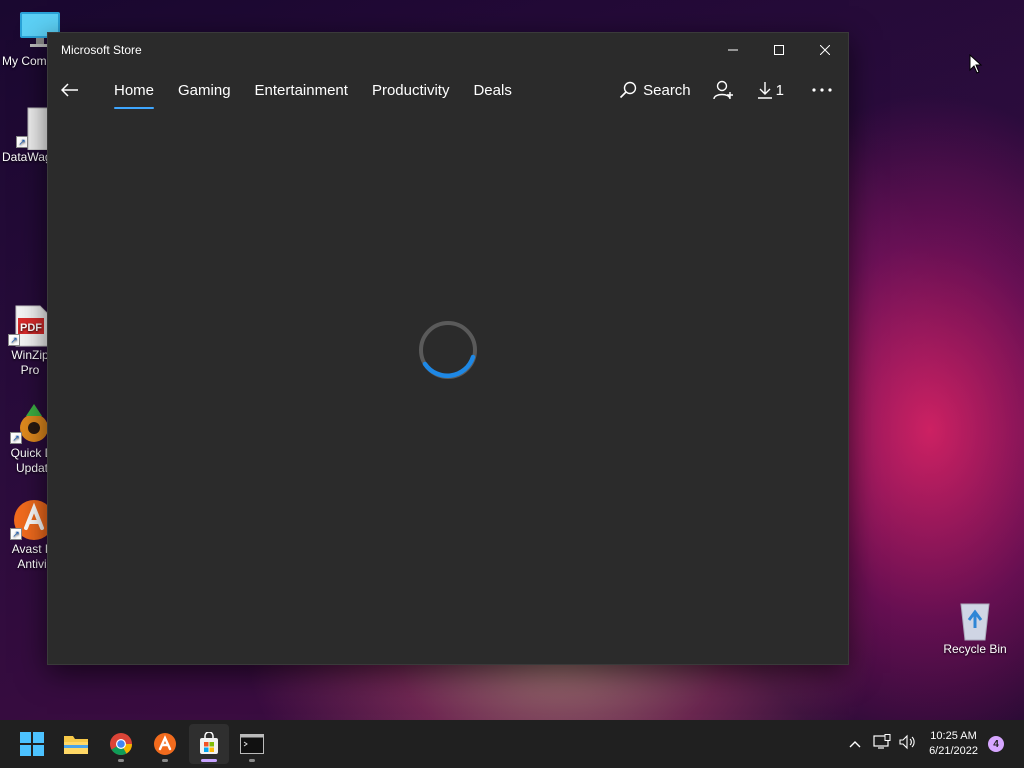 This screenshot has height=768, width=1024. Describe the element at coordinates (764, 90) in the screenshot. I see `download-icon` at that location.